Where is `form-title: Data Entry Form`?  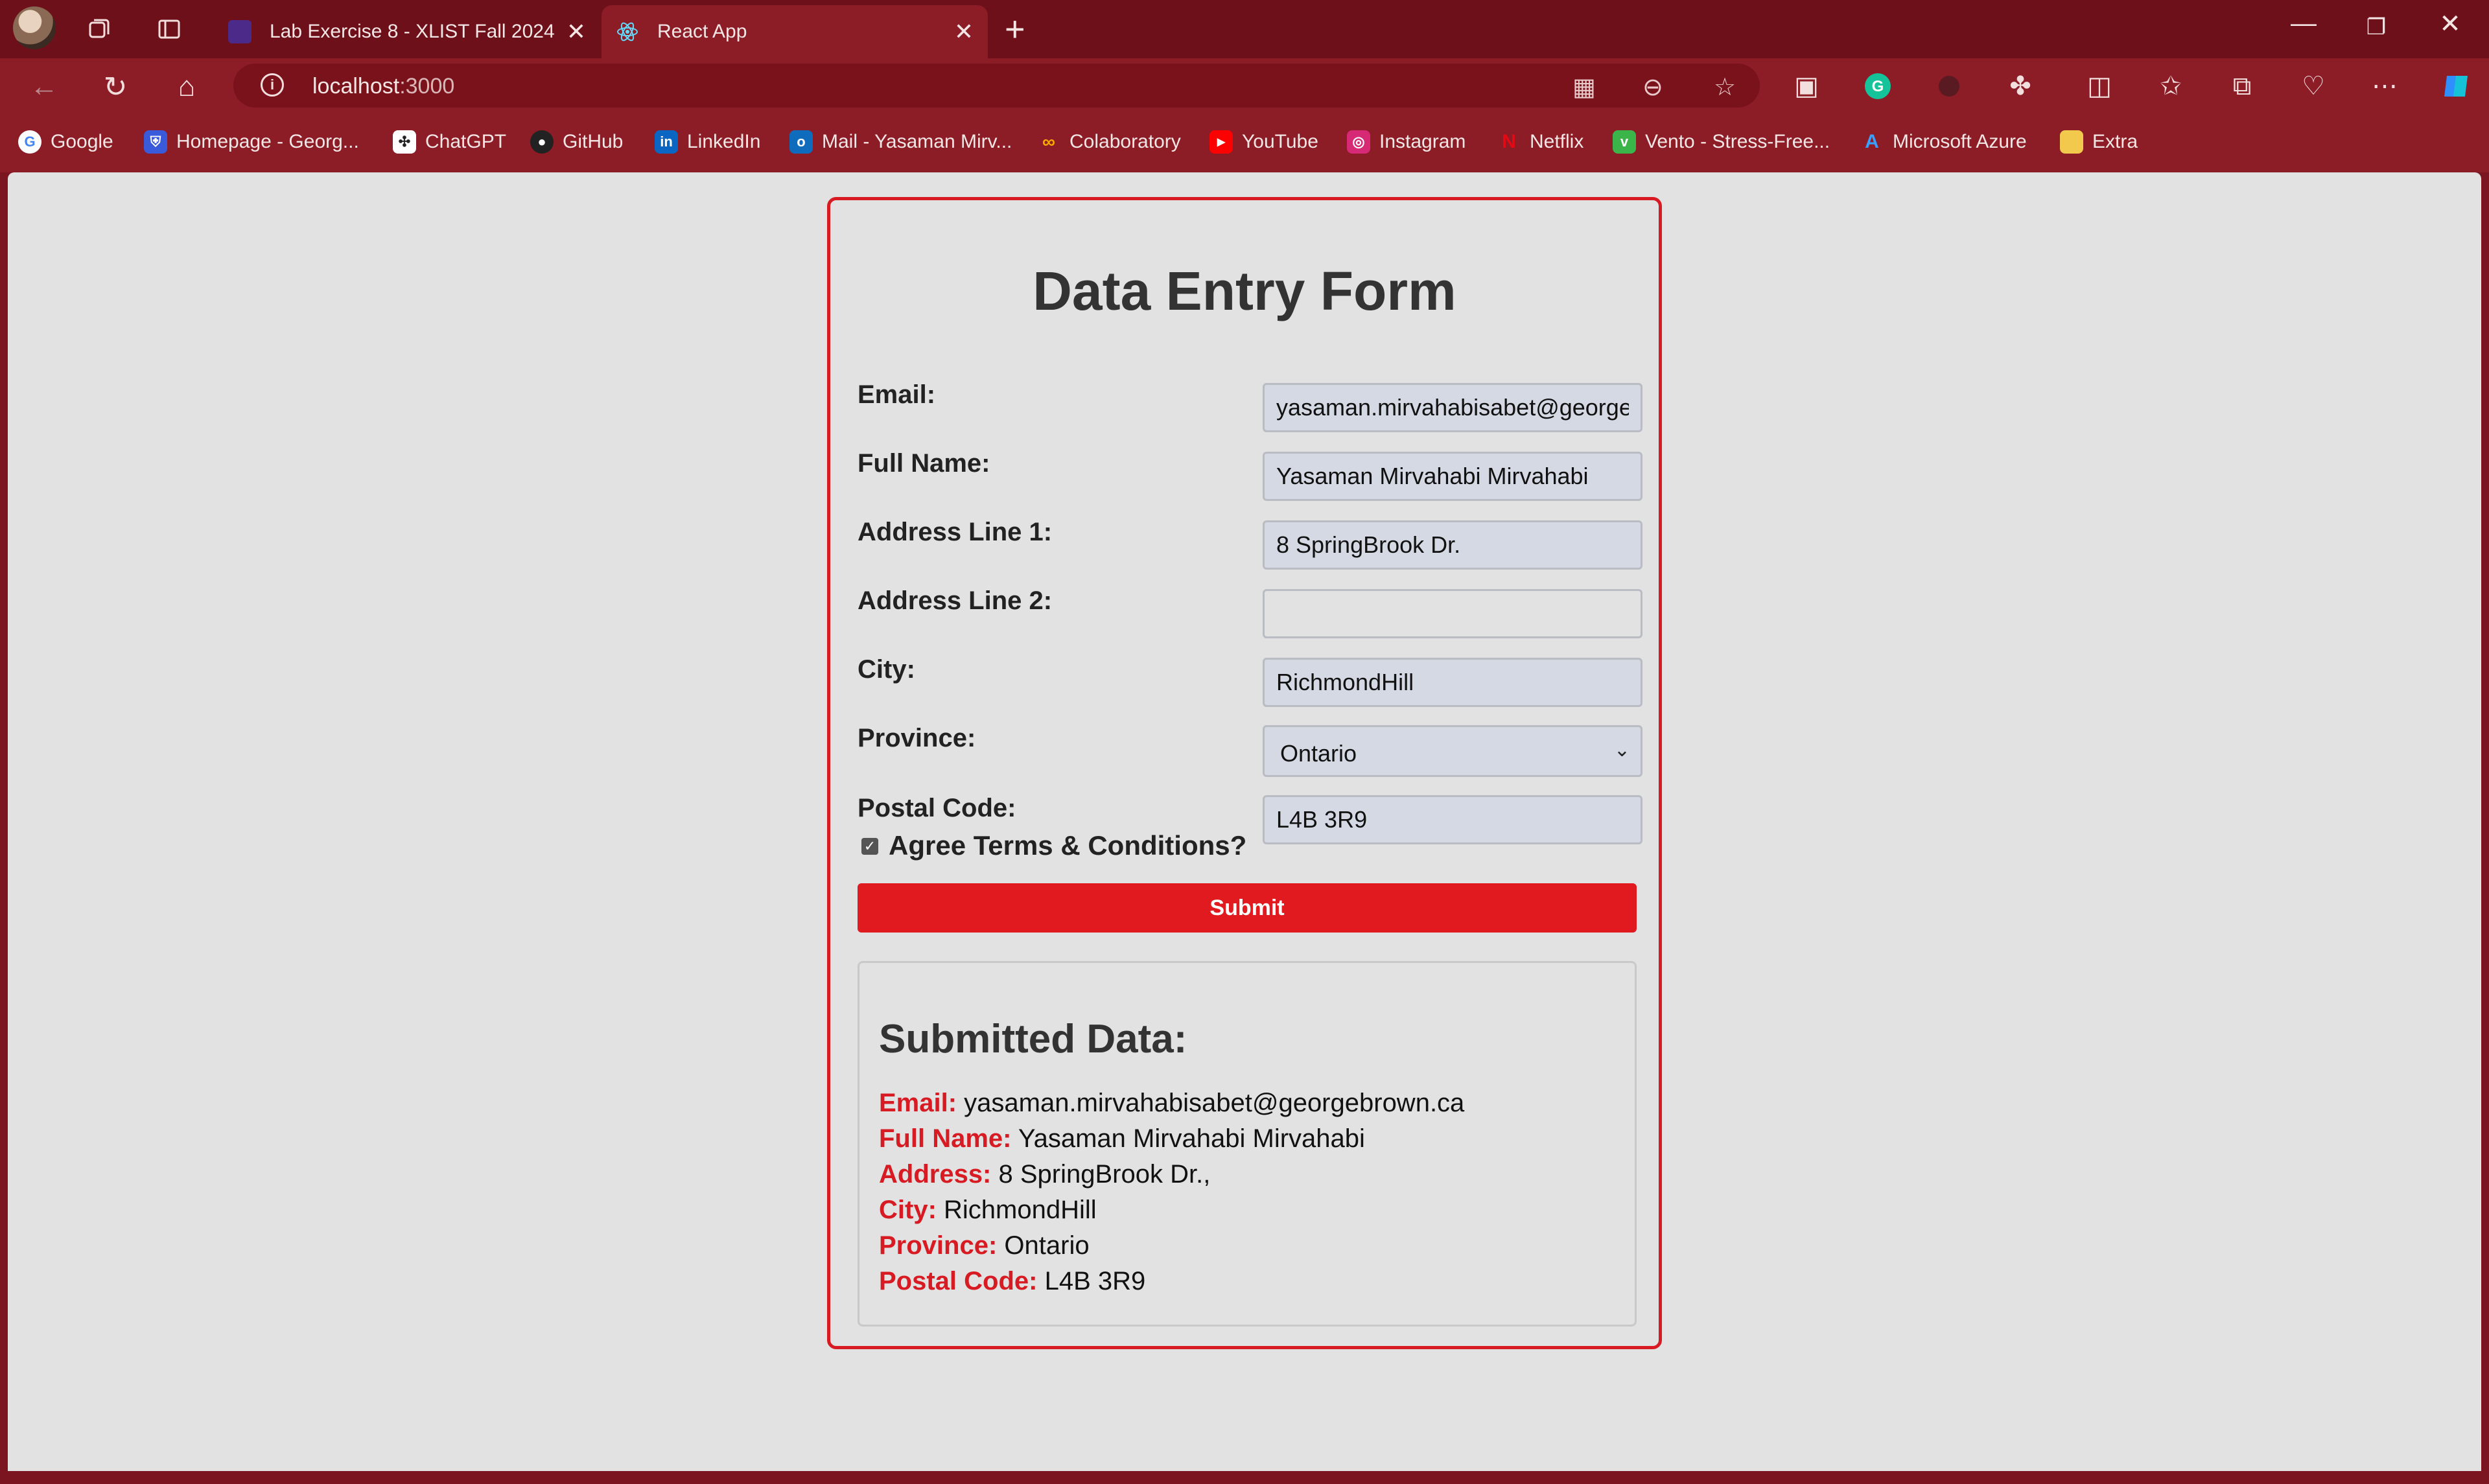
form-title: Data Entry Form is located at coordinates (1244, 291).